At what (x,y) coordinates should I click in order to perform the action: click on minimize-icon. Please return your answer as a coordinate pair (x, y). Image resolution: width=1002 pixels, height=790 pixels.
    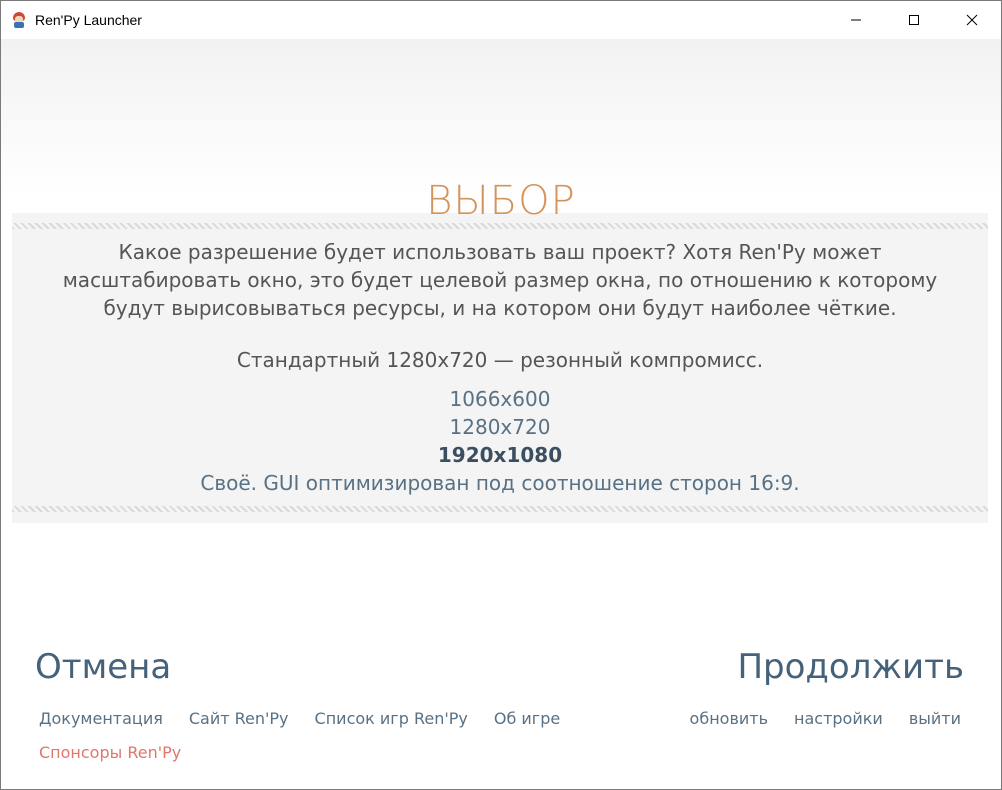
    Looking at the image, I should click on (856, 20).